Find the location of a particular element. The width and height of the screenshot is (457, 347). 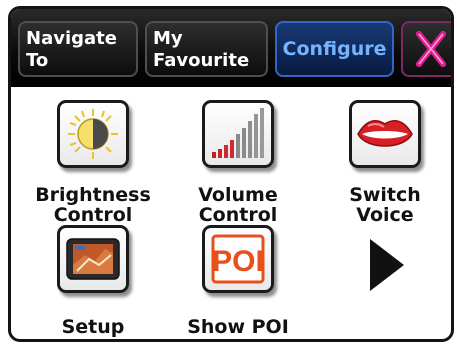

switch-voice-button is located at coordinates (385, 134).